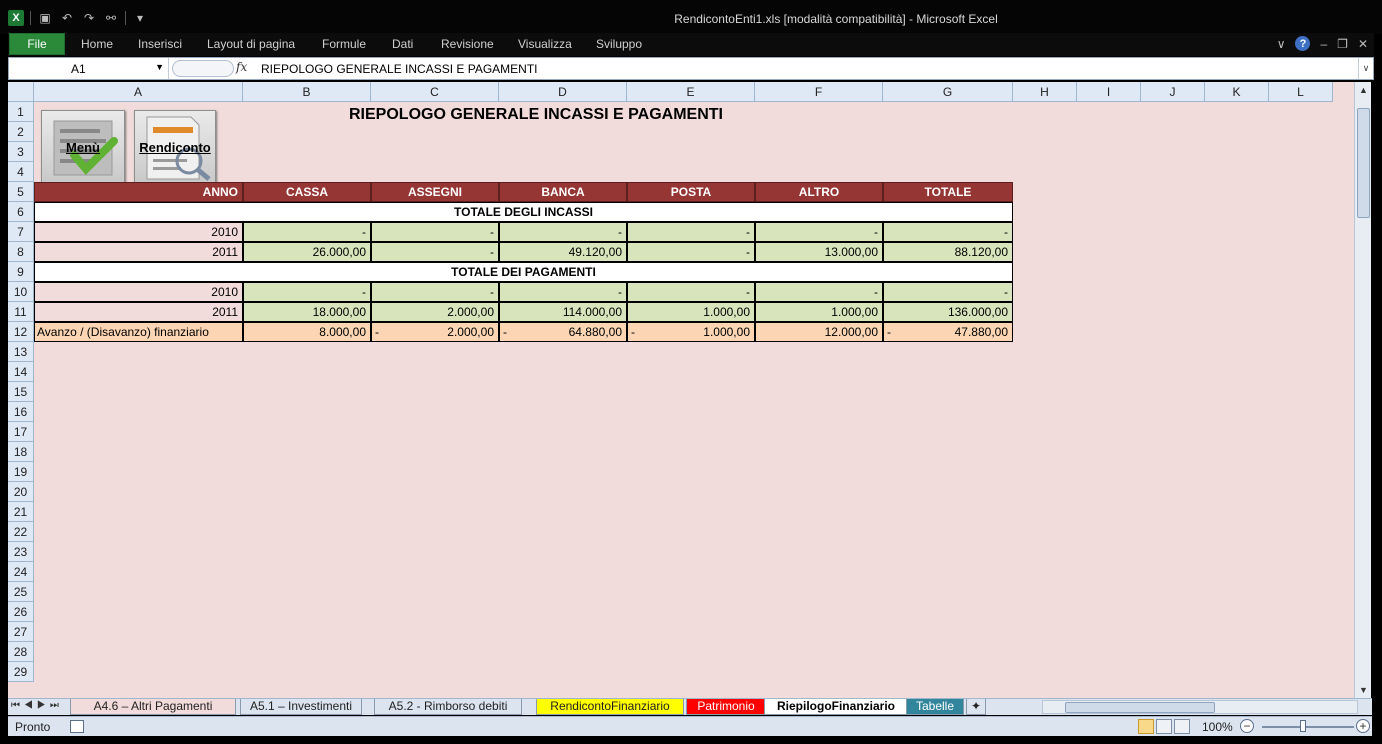  I want to click on avanzo-cell: 47.880,00-, so click(948, 332).